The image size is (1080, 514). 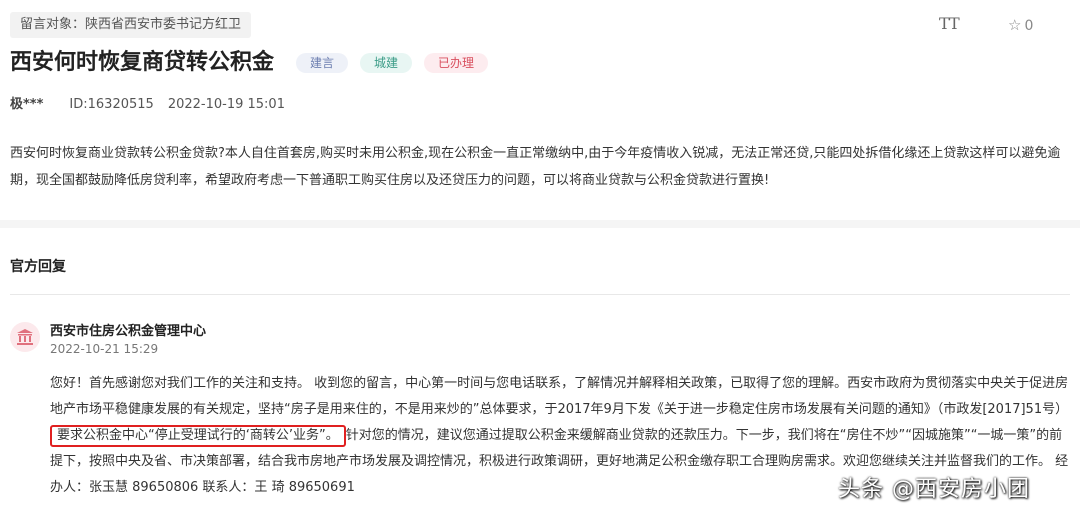 I want to click on message-meta: 极*** ID:16320515 2022-10-19 15:01, so click(x=147, y=102).